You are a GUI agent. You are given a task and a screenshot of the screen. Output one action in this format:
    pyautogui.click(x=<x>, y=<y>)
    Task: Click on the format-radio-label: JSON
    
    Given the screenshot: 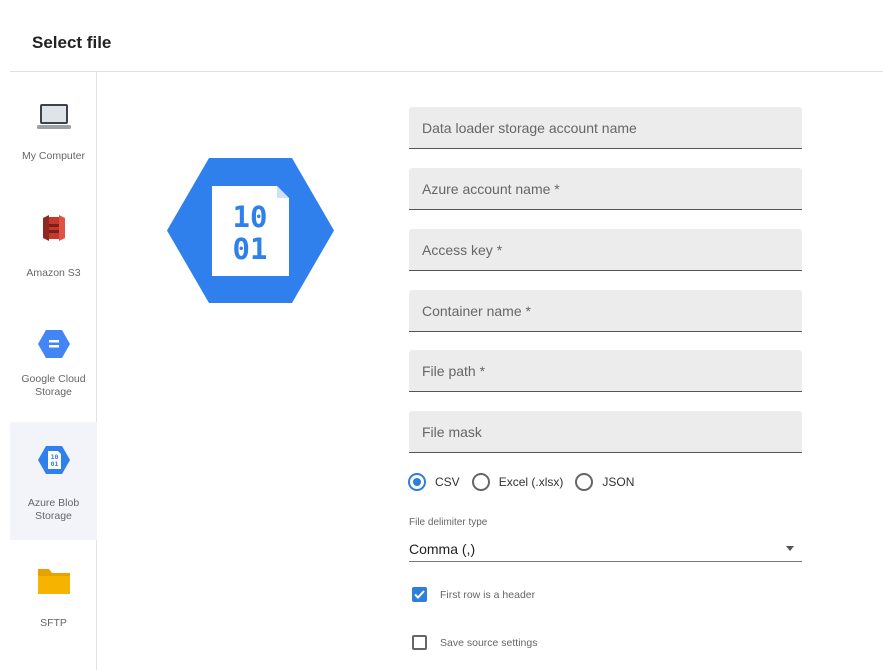 What is the action you would take?
    pyautogui.click(x=618, y=482)
    